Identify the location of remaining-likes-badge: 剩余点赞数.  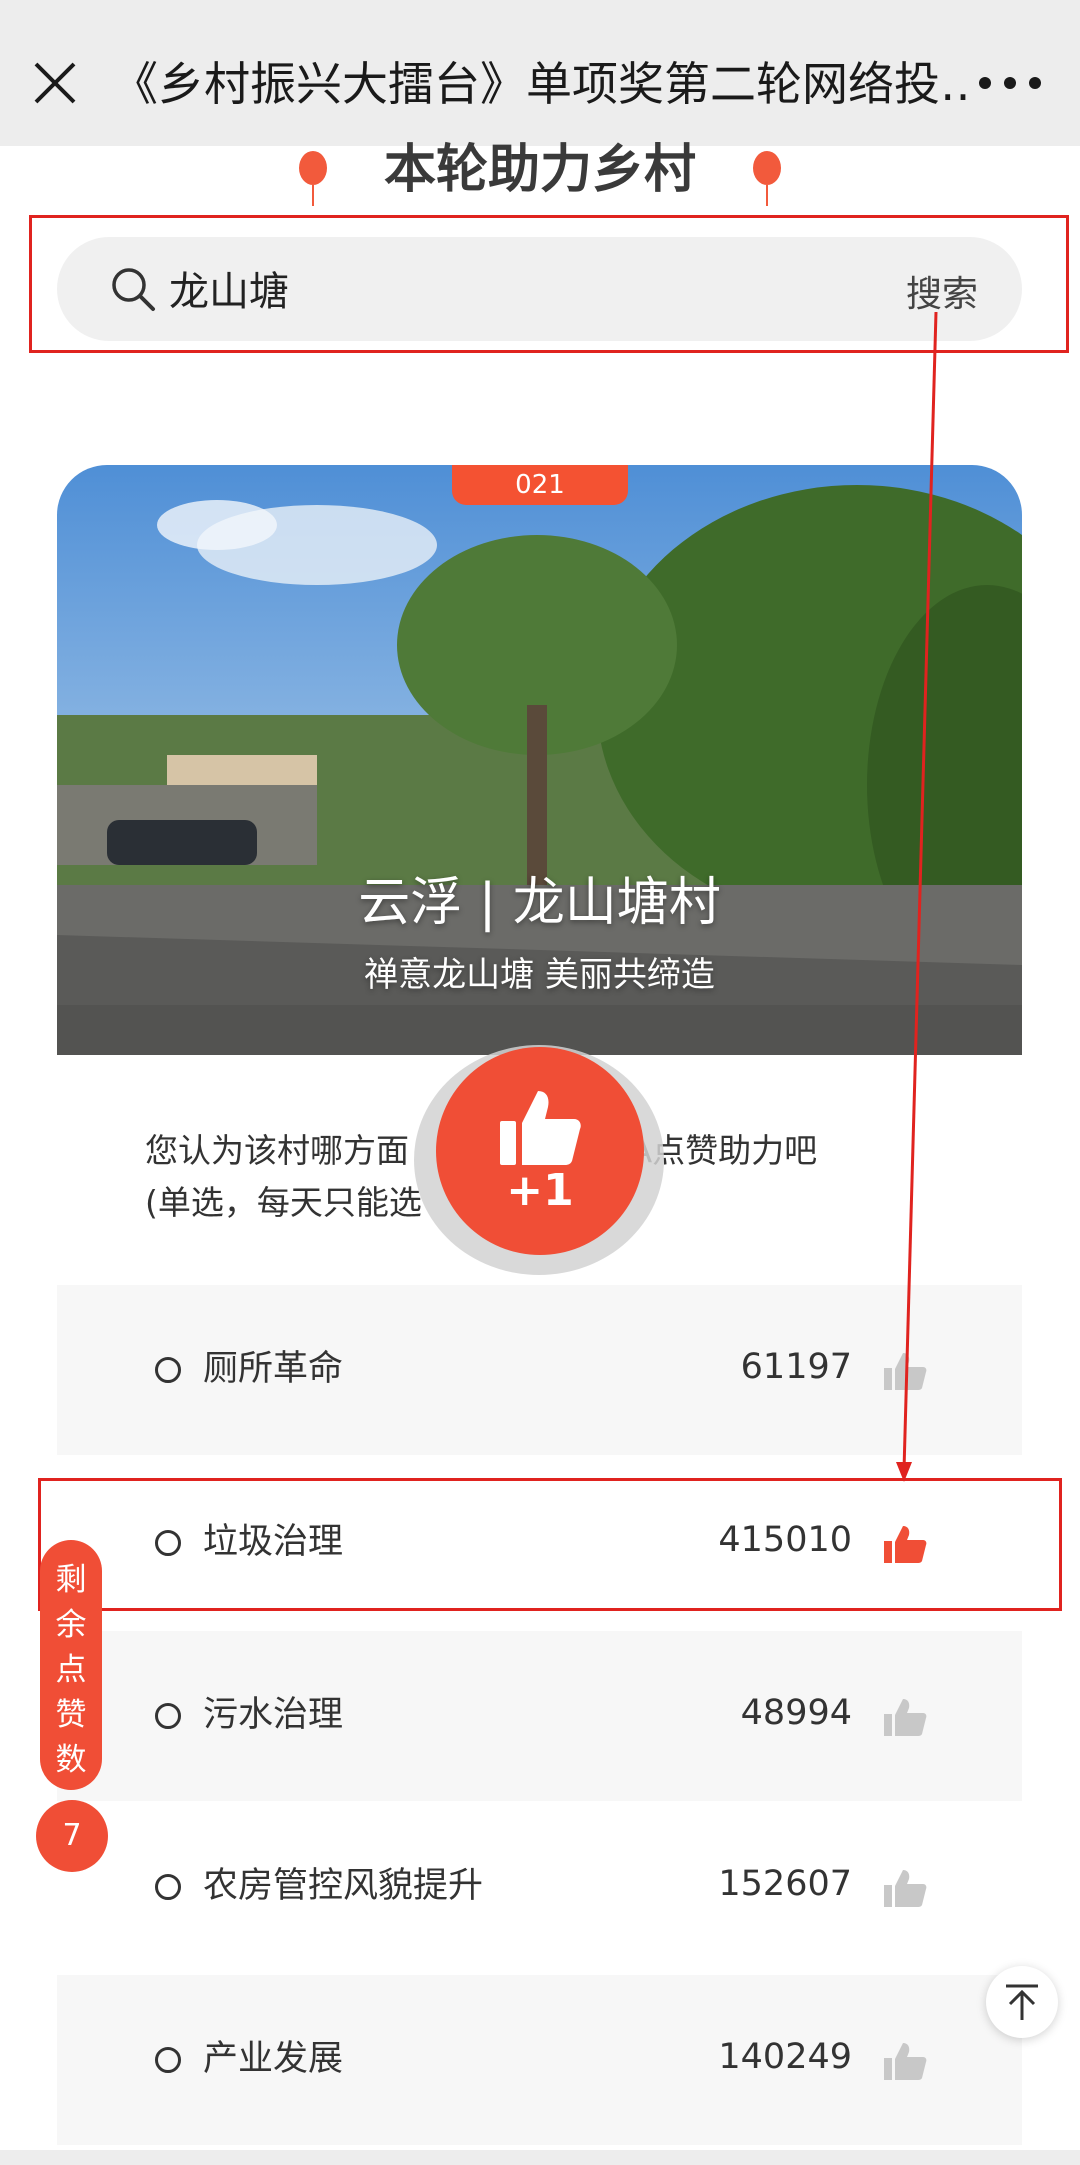
(71, 1665).